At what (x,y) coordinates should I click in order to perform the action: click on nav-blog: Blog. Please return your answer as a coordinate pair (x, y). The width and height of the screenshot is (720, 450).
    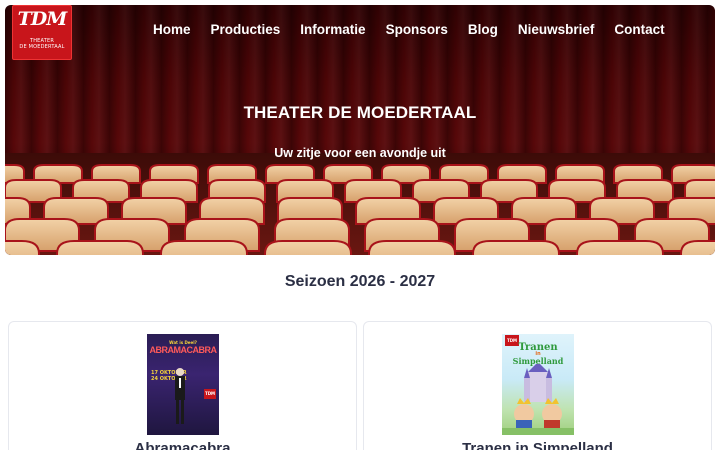
    Looking at the image, I should click on (483, 29).